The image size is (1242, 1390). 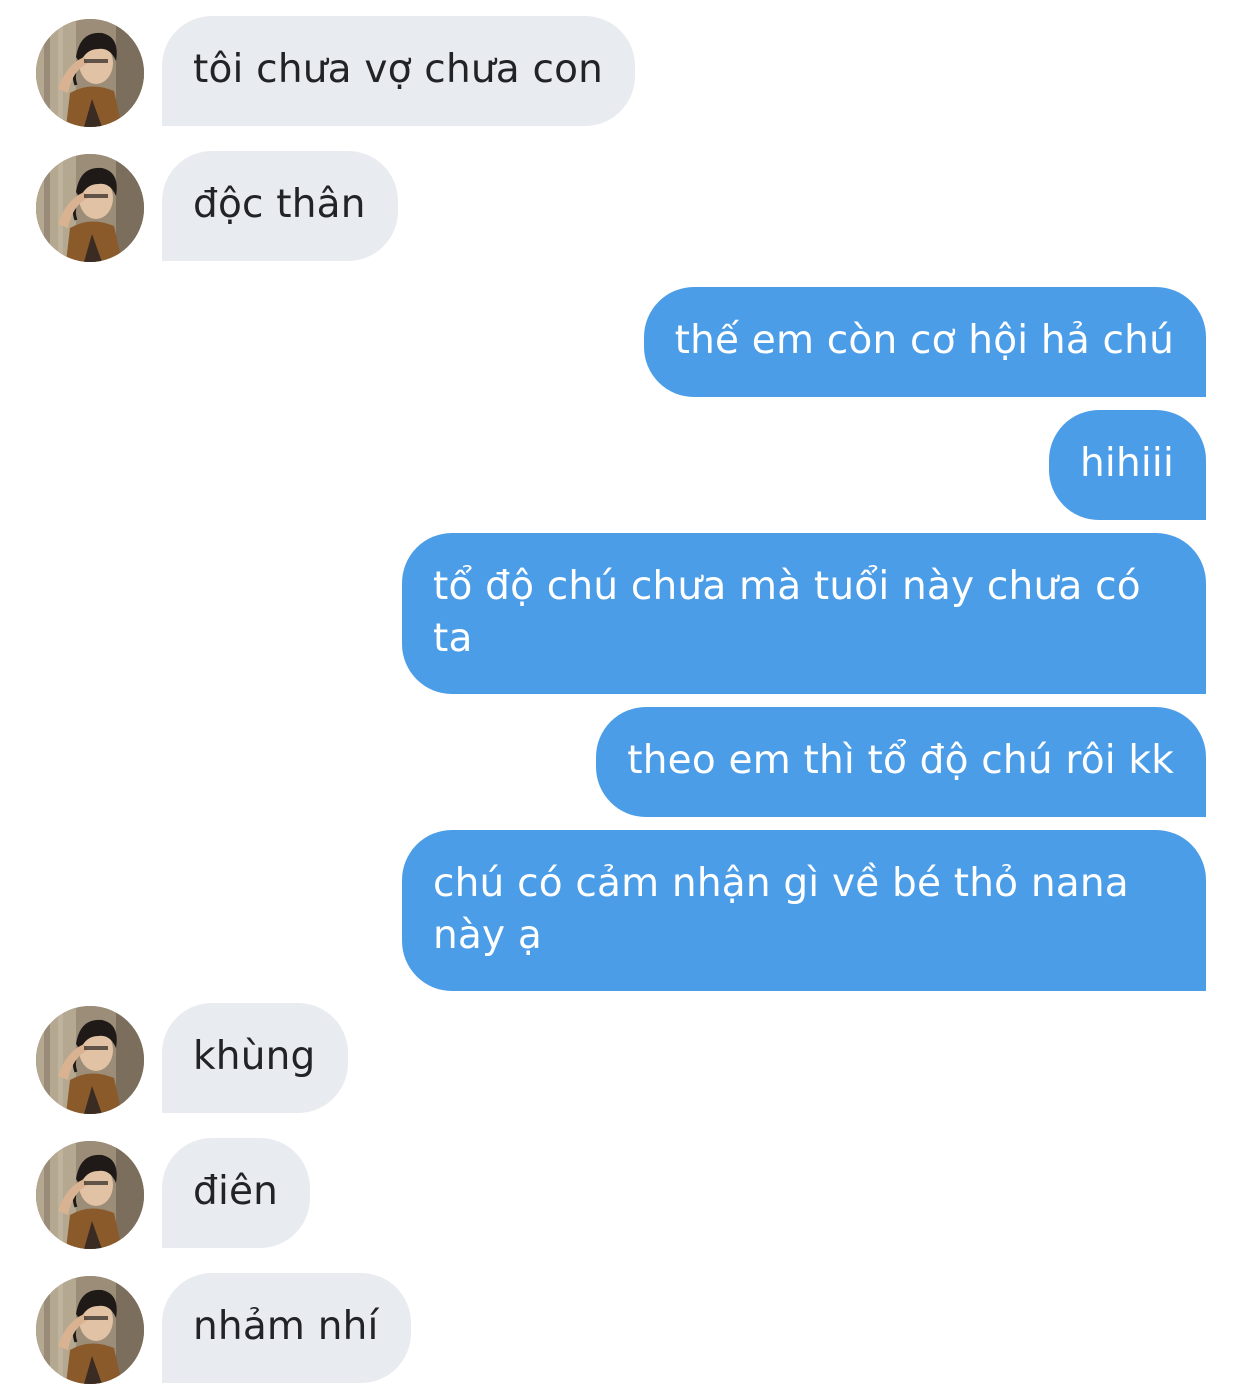 I want to click on incoming-message-bubble: độc thân, so click(x=280, y=206).